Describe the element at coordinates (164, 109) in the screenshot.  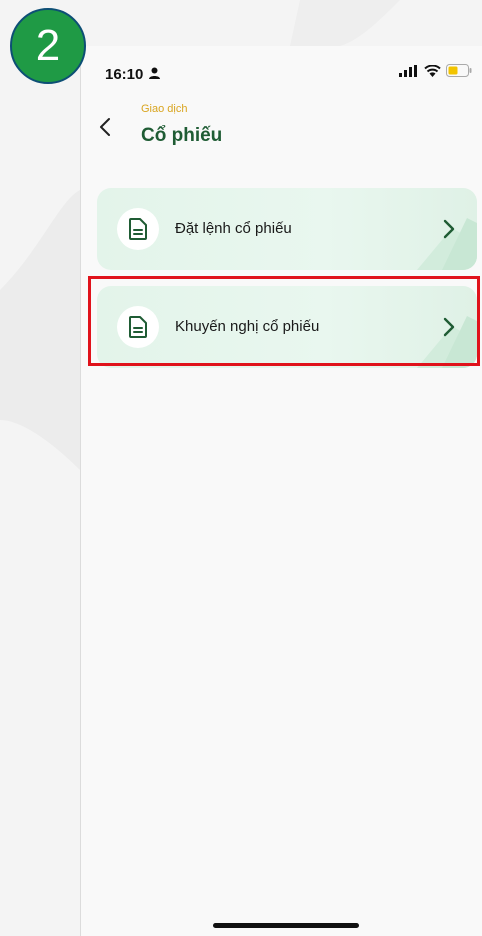
I see `breadcrumb: Giao dịch` at that location.